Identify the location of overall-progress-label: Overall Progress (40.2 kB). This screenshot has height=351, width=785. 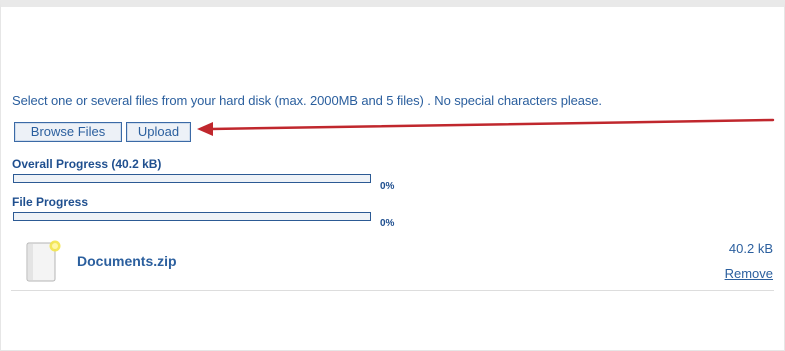
(87, 164).